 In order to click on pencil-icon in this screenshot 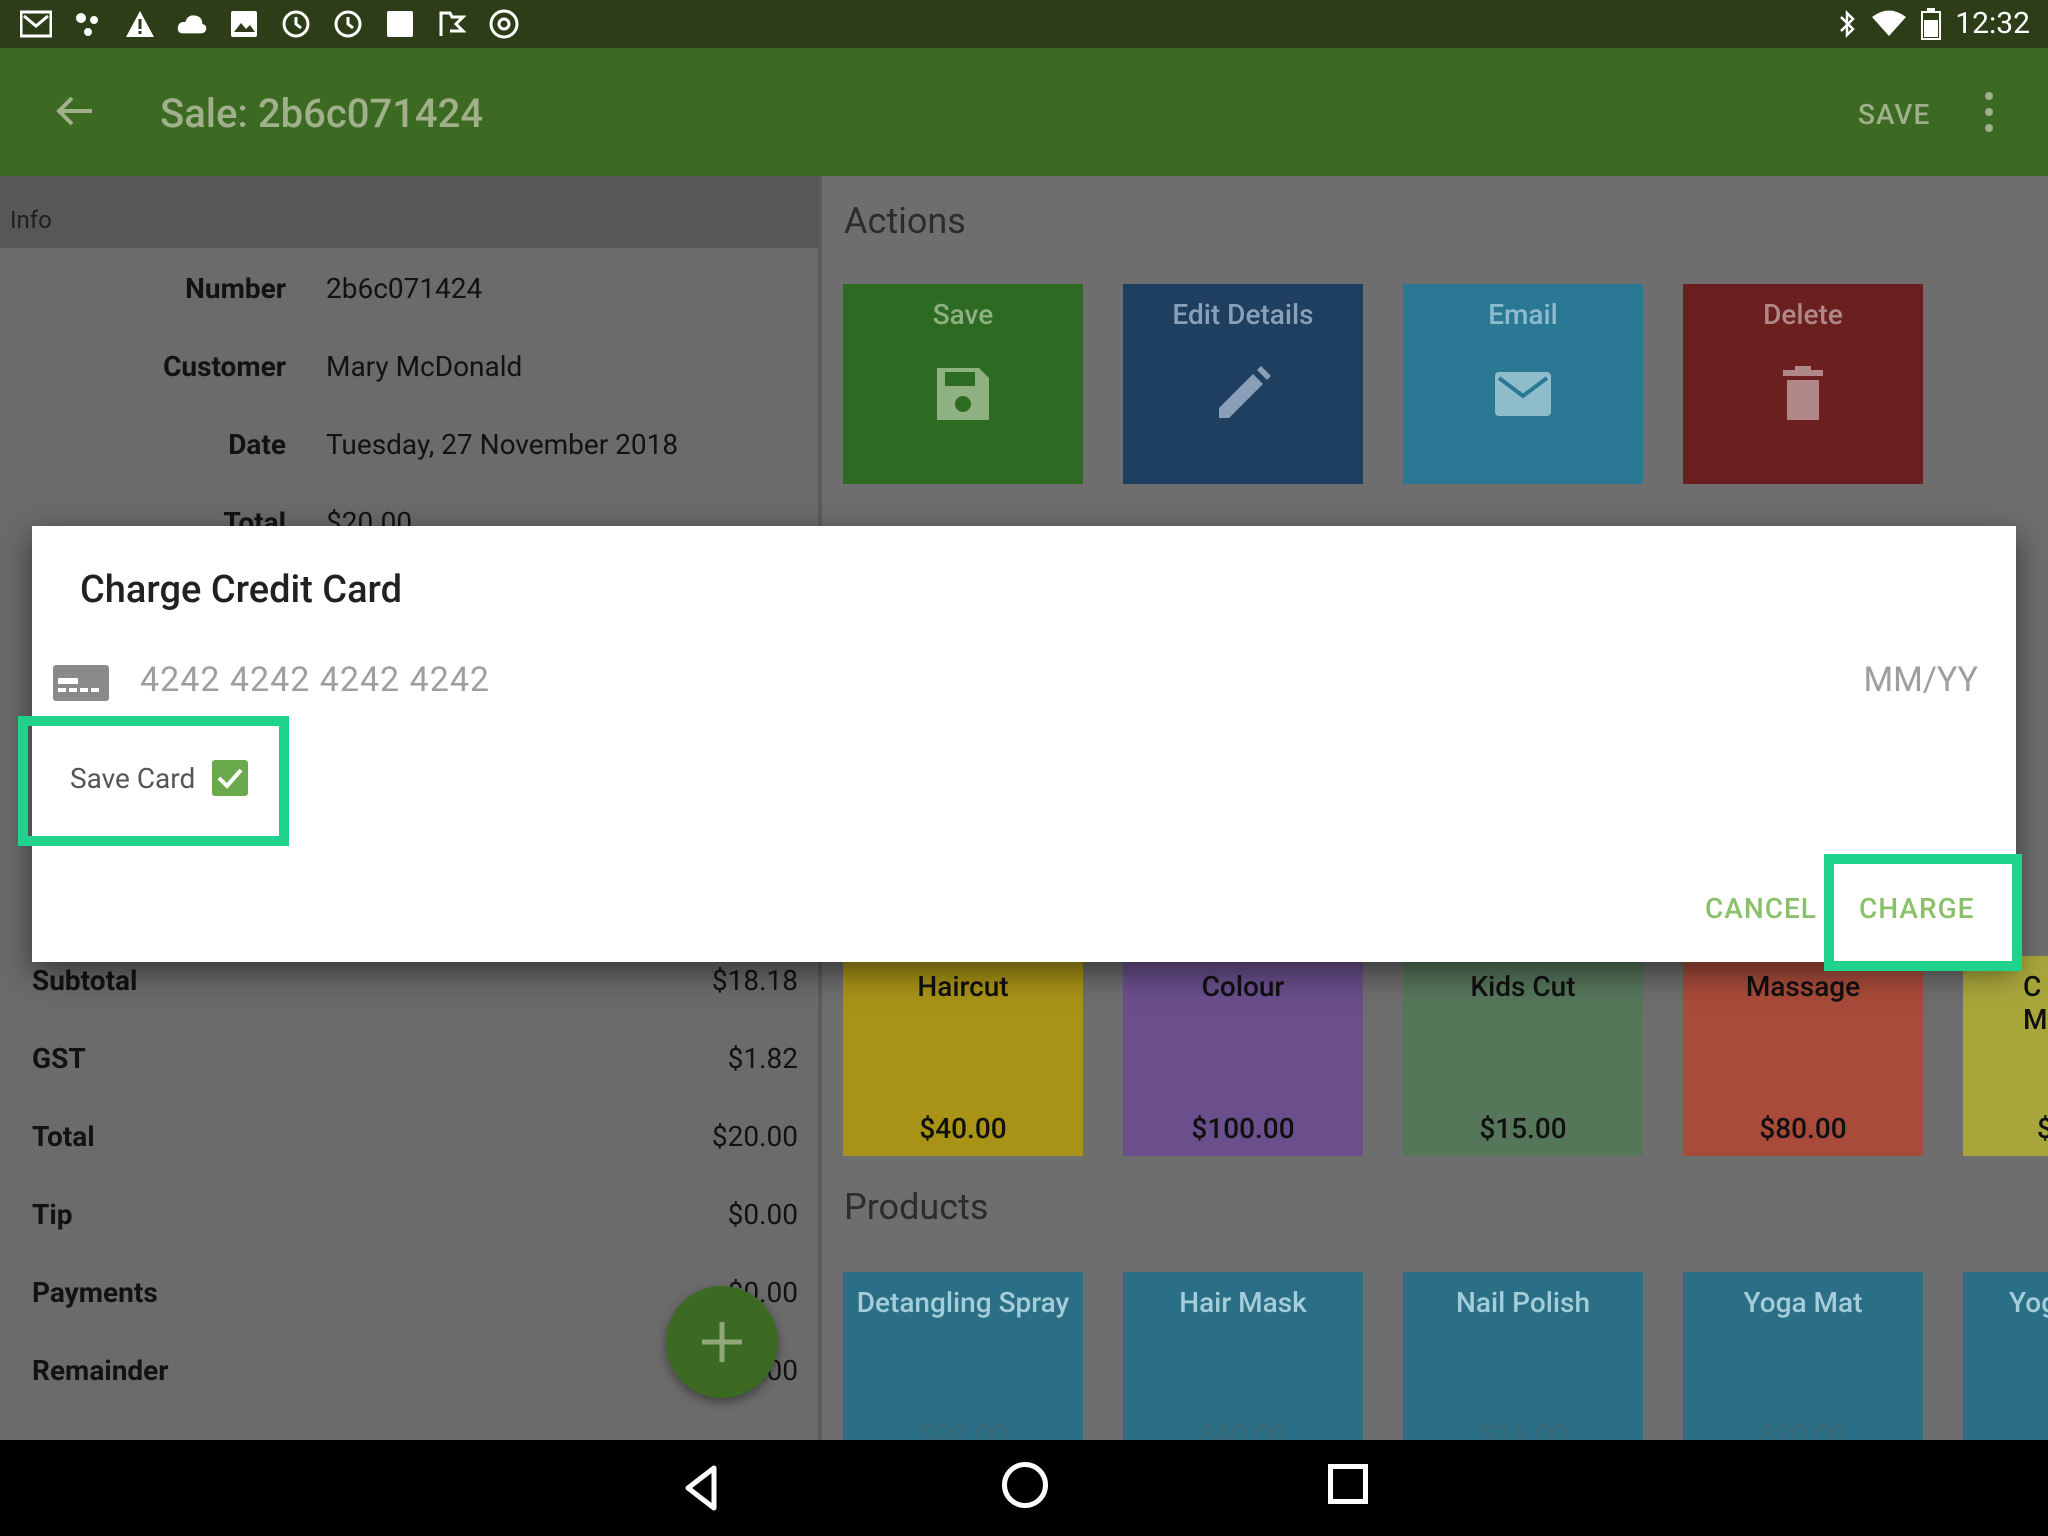, I will do `click(1245, 392)`.